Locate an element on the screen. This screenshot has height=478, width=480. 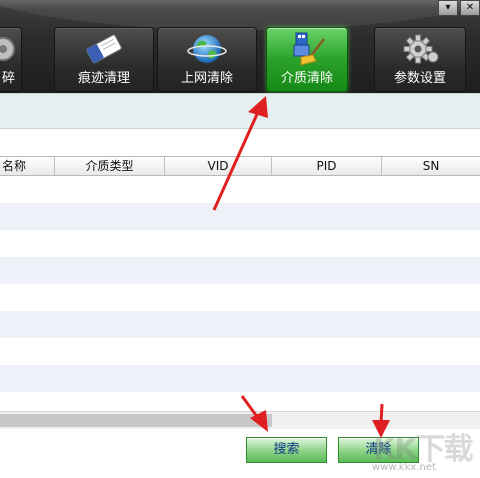
gear-icon is located at coordinates (421, 49).